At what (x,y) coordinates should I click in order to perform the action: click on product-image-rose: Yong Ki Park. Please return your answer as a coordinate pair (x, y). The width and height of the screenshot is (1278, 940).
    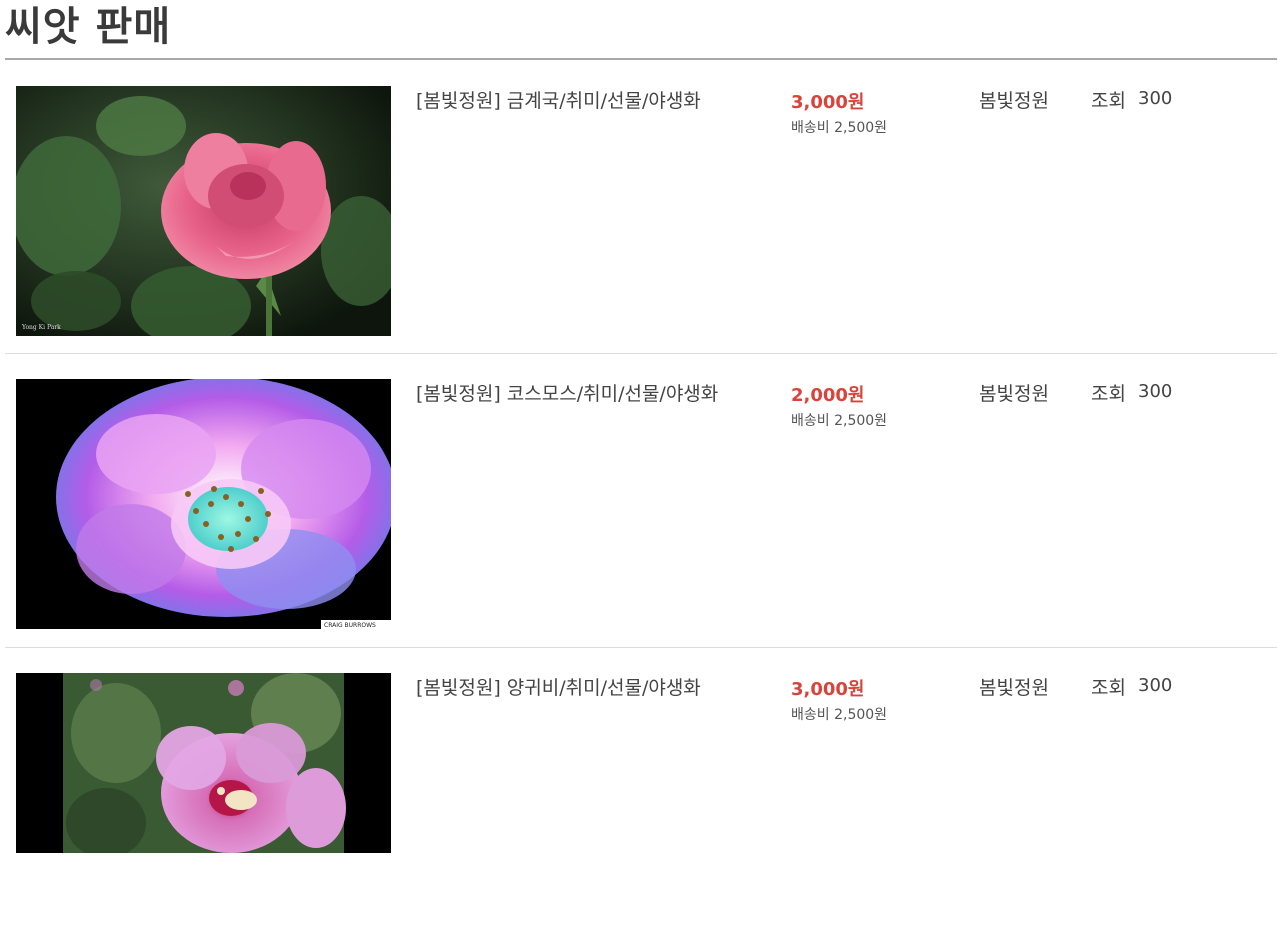
    Looking at the image, I should click on (203, 211).